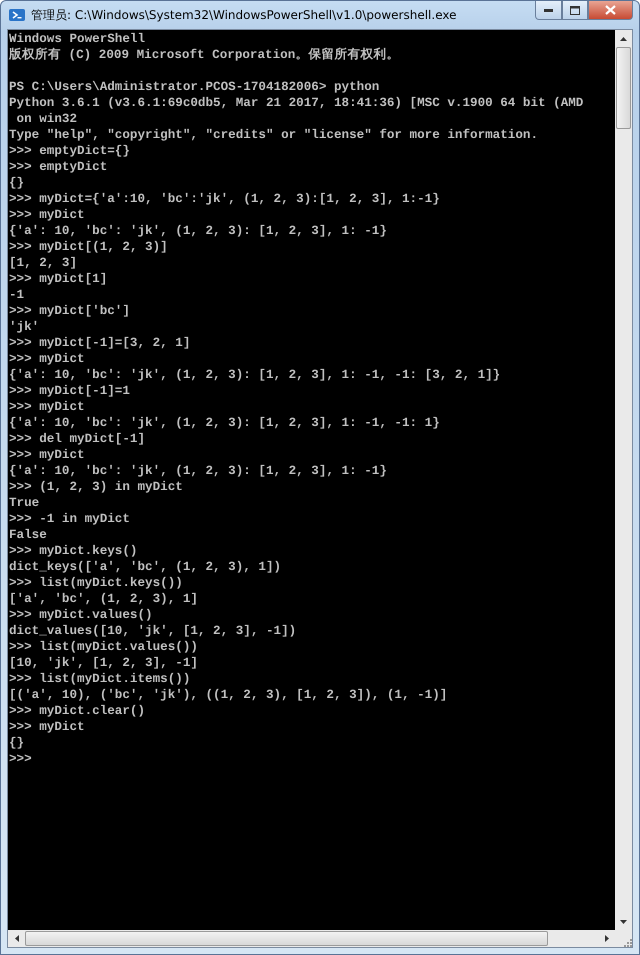 This screenshot has width=640, height=955. Describe the element at coordinates (100, 679) in the screenshot. I see `console-line: >>> list(myDict.items())` at that location.